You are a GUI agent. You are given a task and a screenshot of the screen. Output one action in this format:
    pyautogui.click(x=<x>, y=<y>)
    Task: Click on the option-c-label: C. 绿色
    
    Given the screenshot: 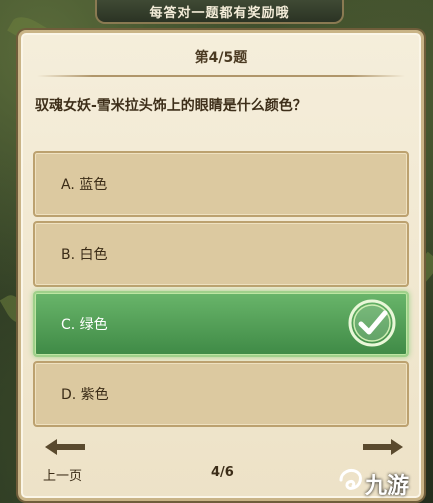 What is the action you would take?
    pyautogui.click(x=84, y=325)
    